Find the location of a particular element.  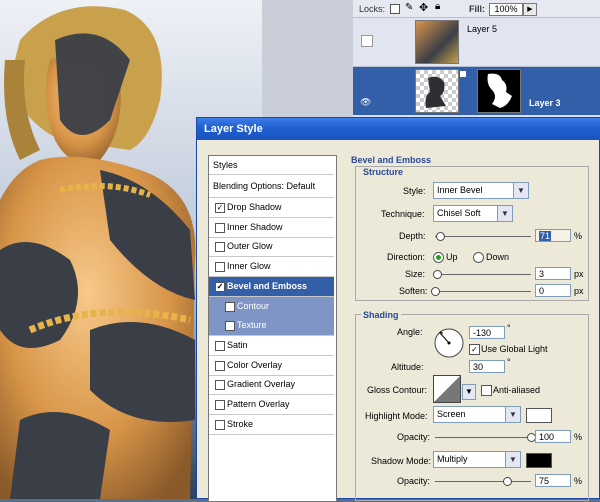

lock-icon: 🔒︎ is located at coordinates (437, 6).